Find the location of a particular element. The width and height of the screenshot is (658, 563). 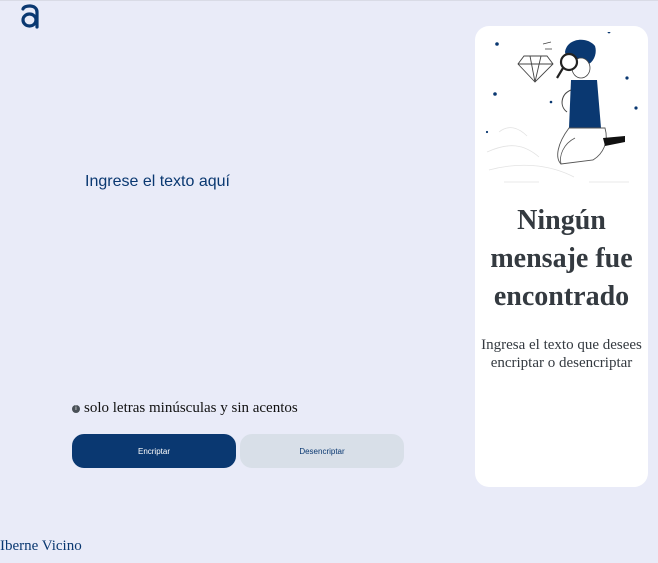

alura-logo-icon is located at coordinates (30, 16).